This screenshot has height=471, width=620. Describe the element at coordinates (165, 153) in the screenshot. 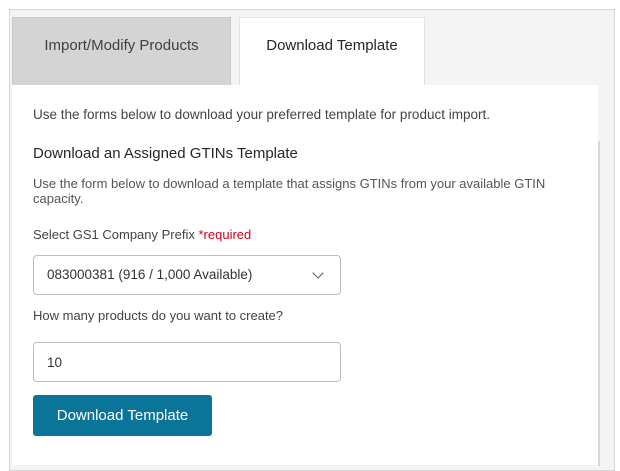

I see `section-title: Download an Assigned GTINs Template` at that location.